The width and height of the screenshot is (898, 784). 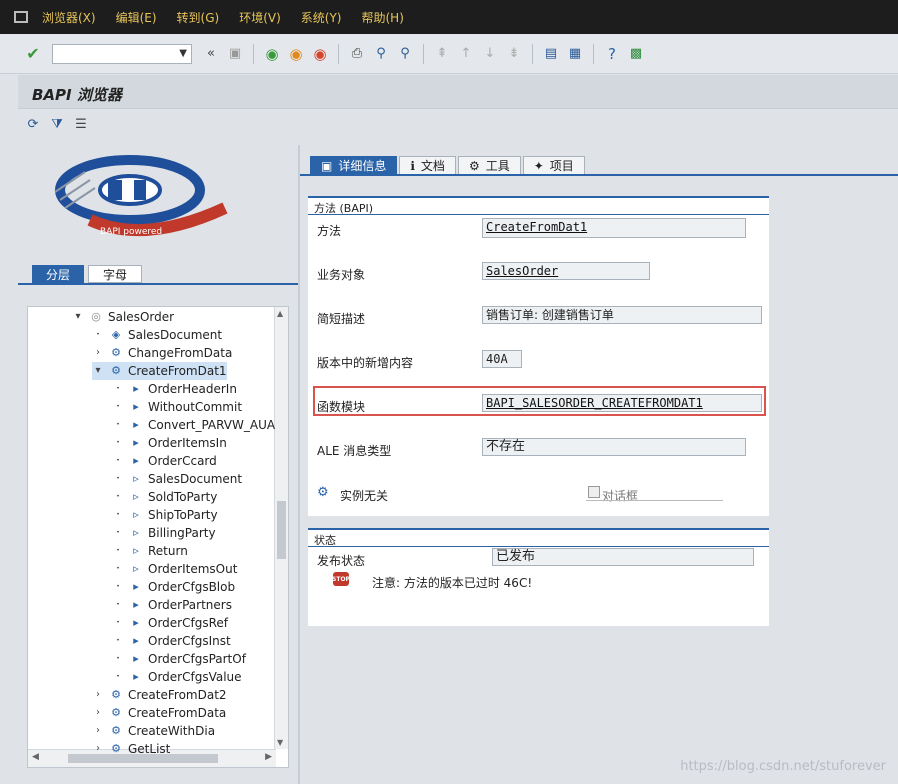 I want to click on watermark: https://blog.csdn.net/stuforever, so click(x=783, y=766).